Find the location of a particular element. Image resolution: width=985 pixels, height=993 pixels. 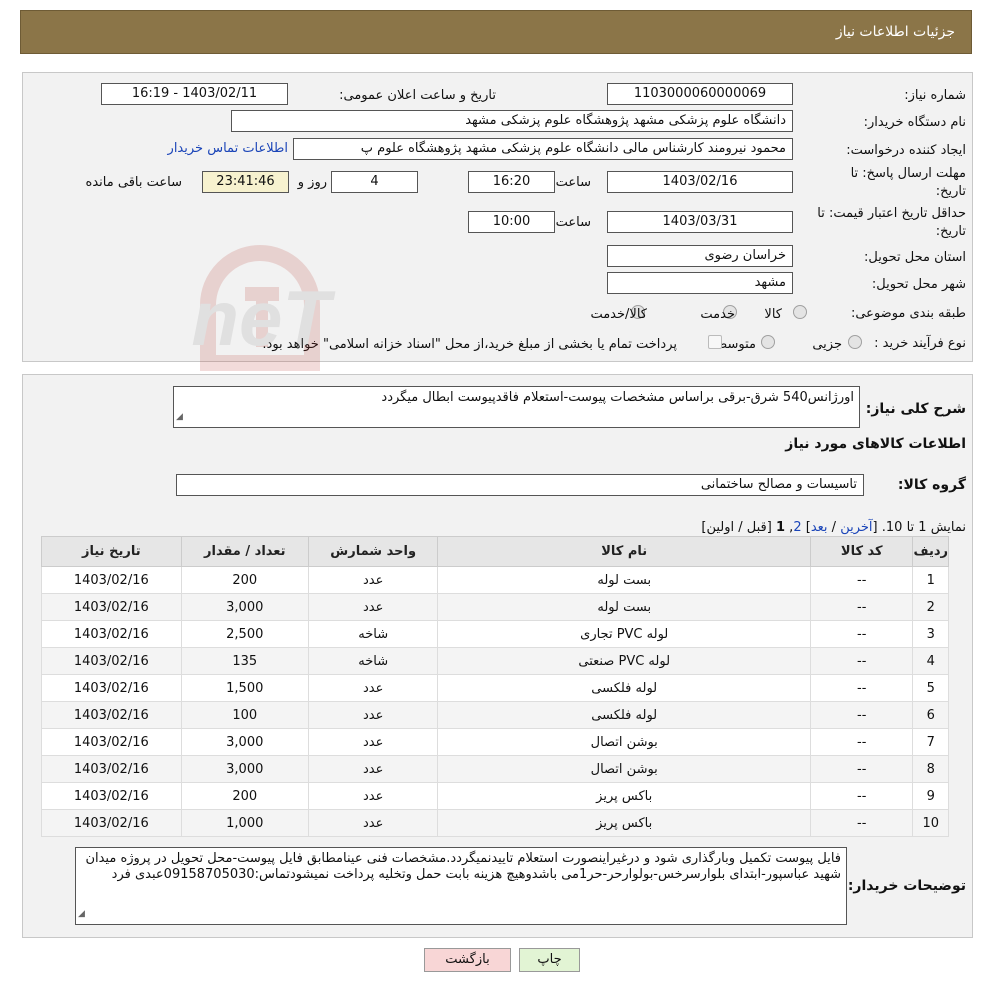

cell-item-name: لوله فلکسی is located at coordinates (624, 688).